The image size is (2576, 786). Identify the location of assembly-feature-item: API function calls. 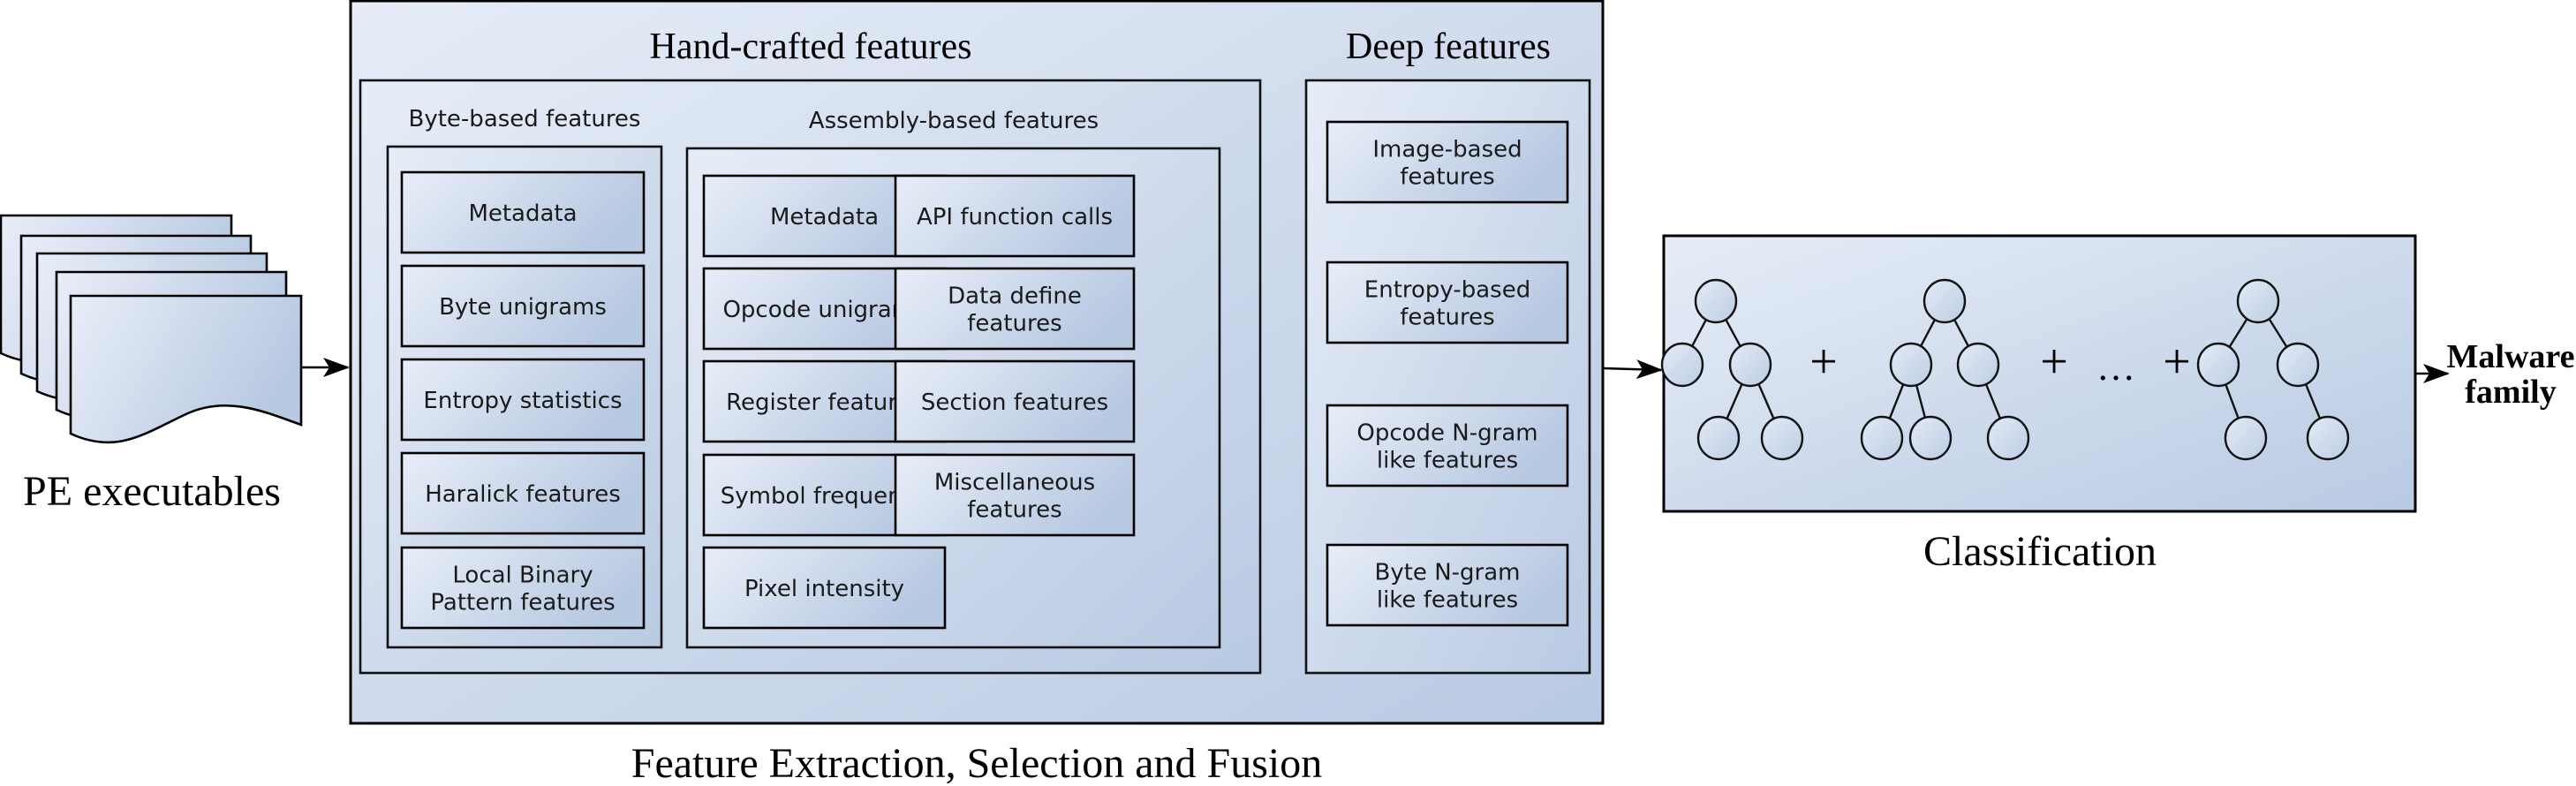
(1015, 216).